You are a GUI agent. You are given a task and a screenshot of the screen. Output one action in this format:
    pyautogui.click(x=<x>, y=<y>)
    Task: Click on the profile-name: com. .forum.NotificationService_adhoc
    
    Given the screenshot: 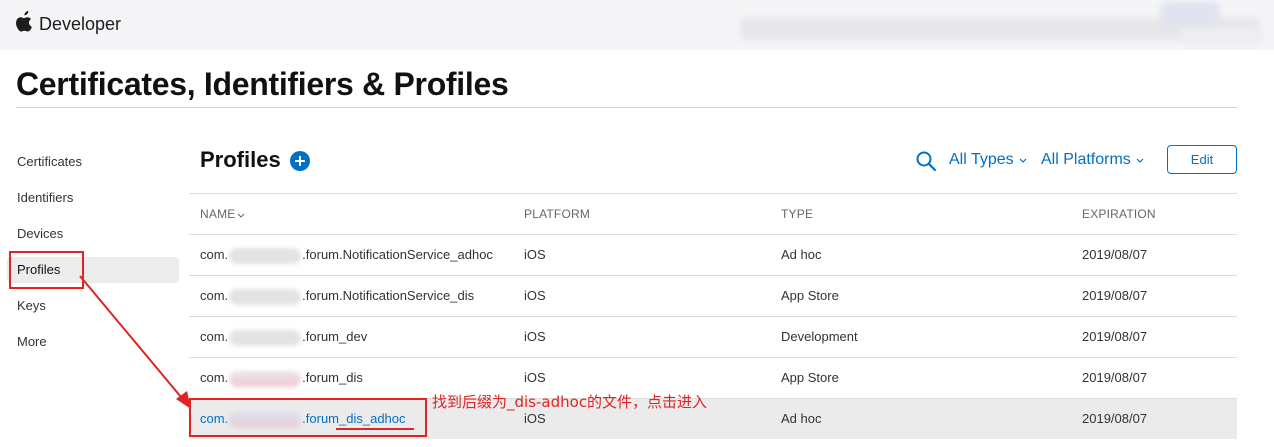 What is the action you would take?
    pyautogui.click(x=346, y=255)
    